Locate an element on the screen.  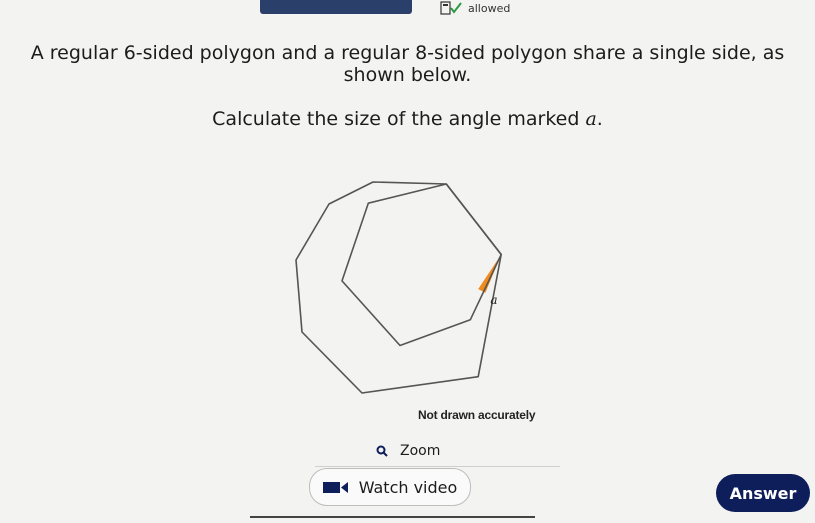
angle-label: a is located at coordinates (493, 300).